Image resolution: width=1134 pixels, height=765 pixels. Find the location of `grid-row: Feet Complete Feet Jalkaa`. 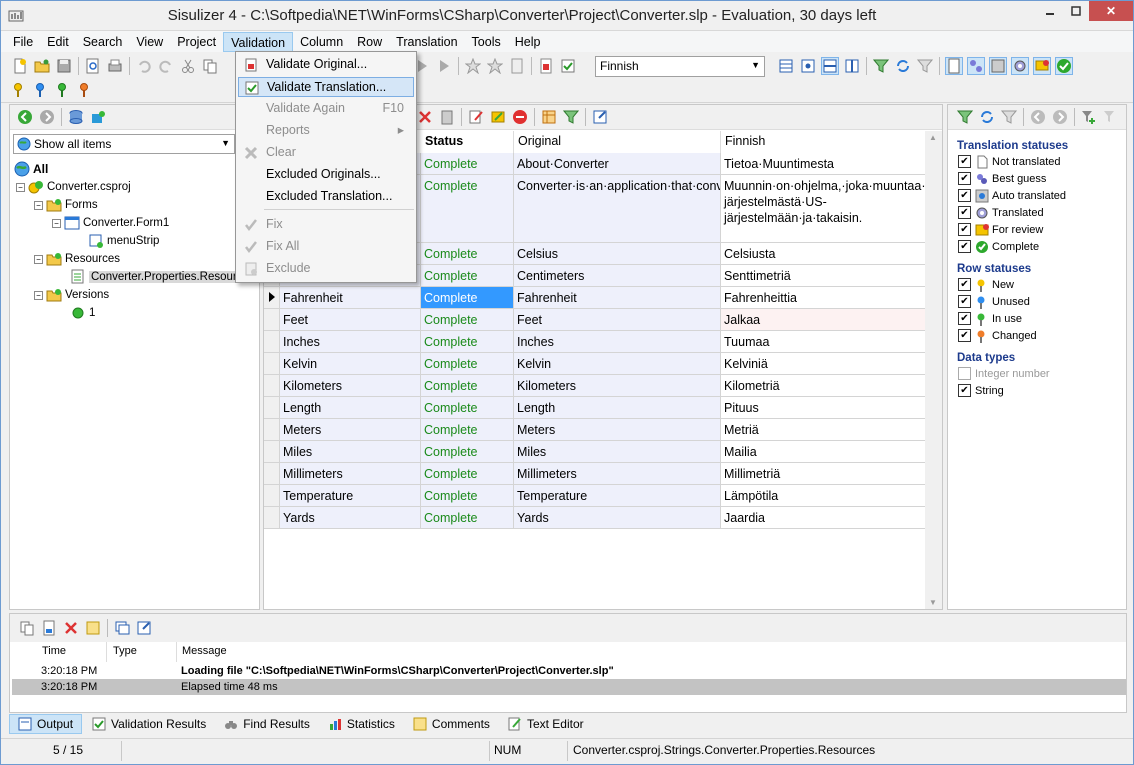

grid-row: Feet Complete Feet Jalkaa is located at coordinates (595, 320).